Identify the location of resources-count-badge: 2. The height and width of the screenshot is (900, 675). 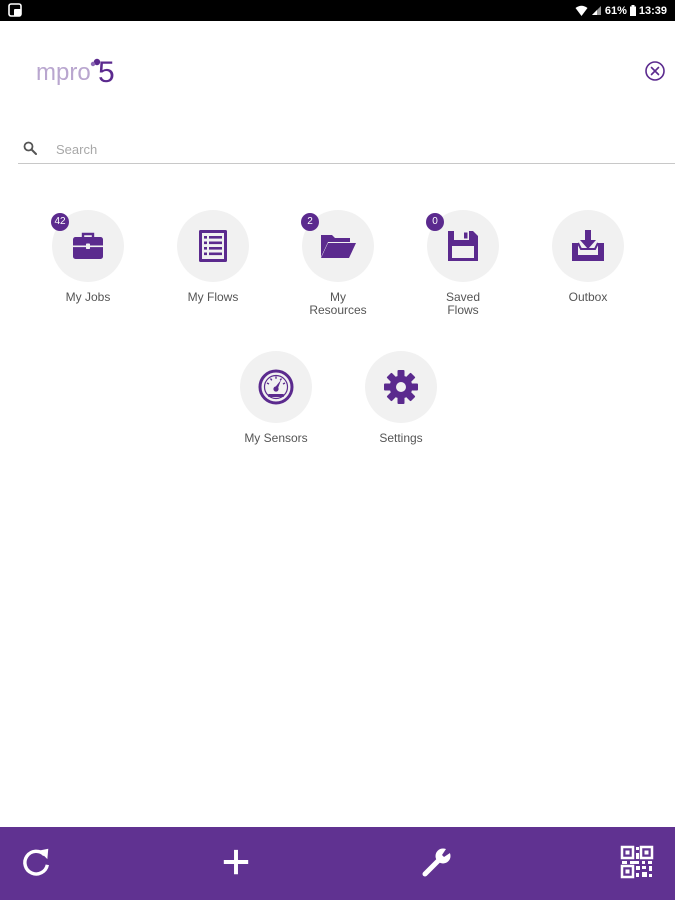
(310, 222).